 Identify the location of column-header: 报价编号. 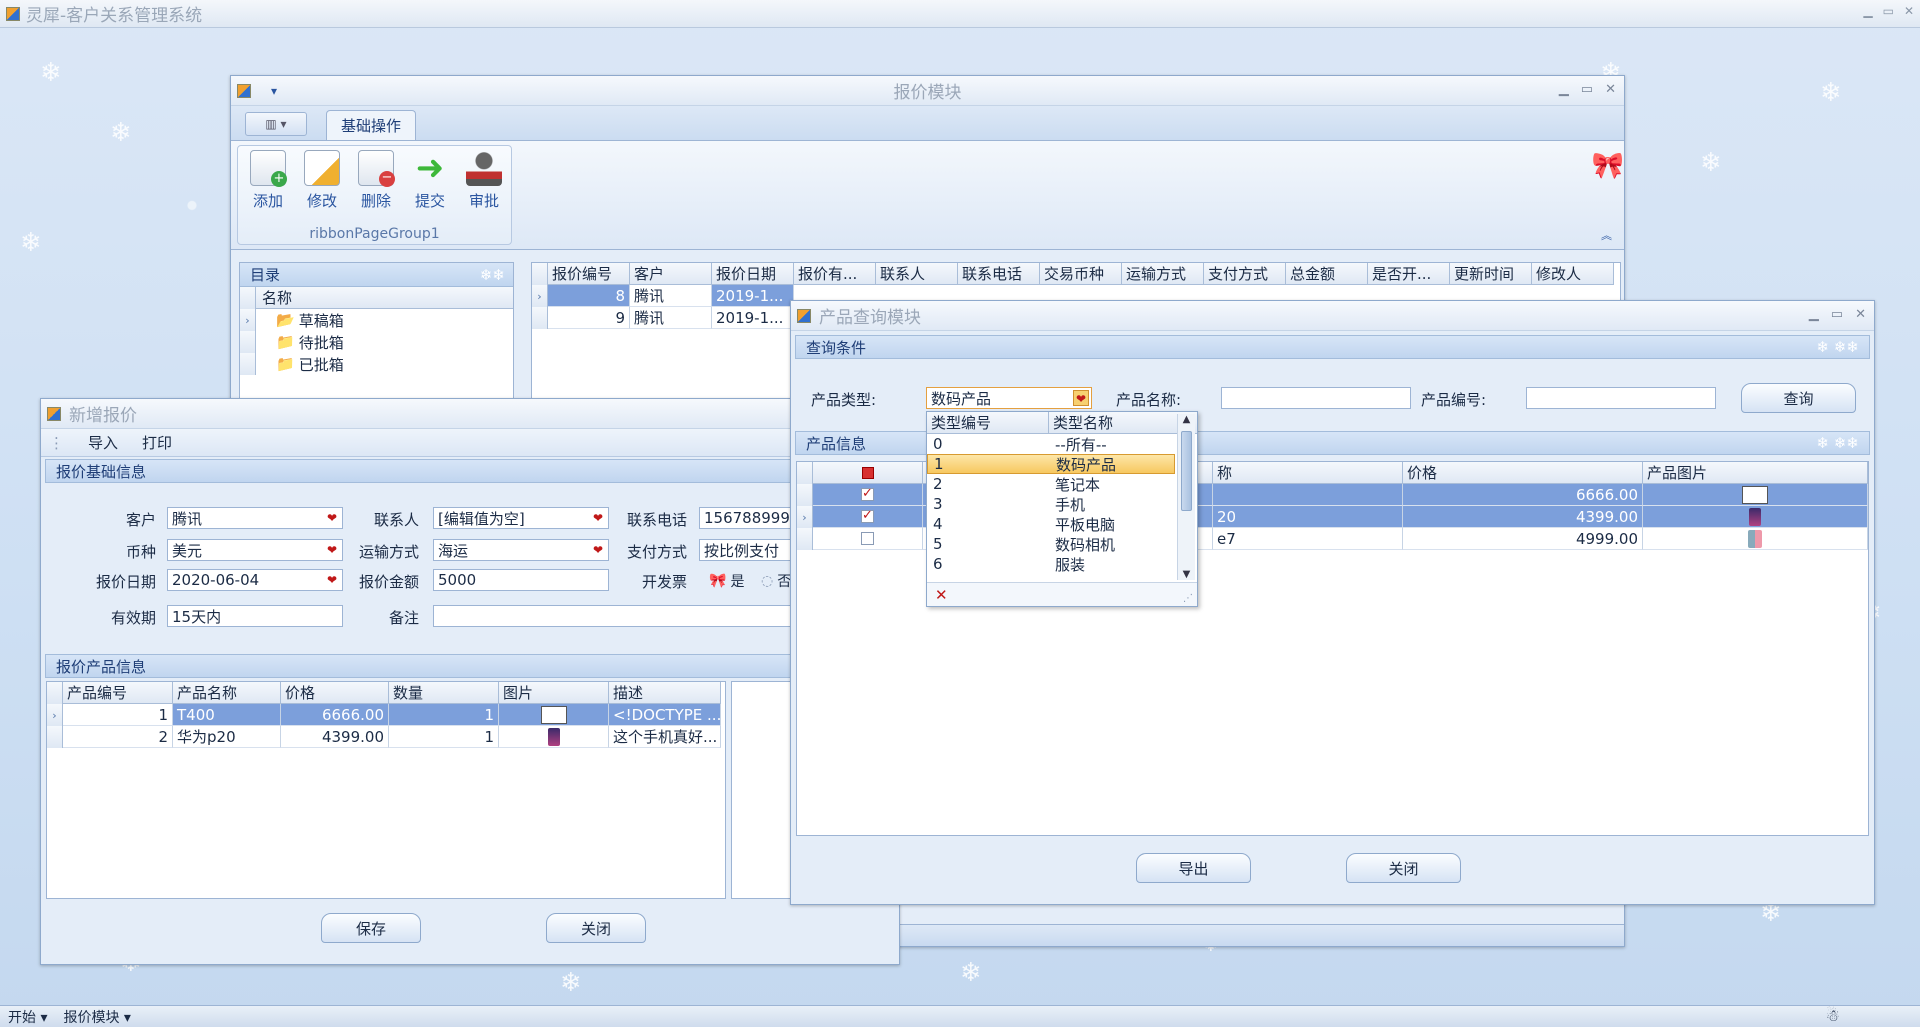
(589, 274).